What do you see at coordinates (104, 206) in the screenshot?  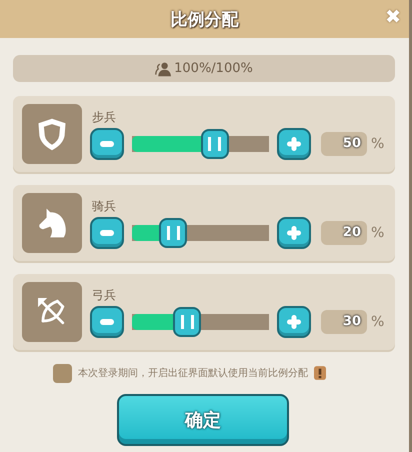 I see `troop-name: 骑兵` at bounding box center [104, 206].